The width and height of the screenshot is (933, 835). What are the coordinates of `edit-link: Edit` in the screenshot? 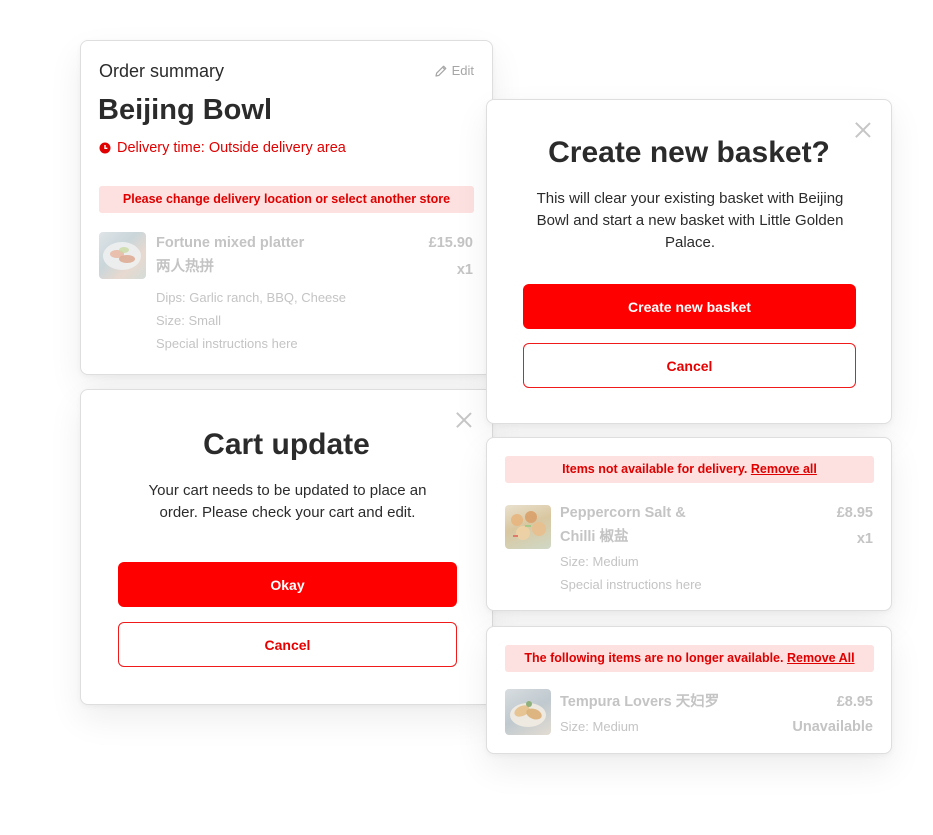 It's located at (454, 70).